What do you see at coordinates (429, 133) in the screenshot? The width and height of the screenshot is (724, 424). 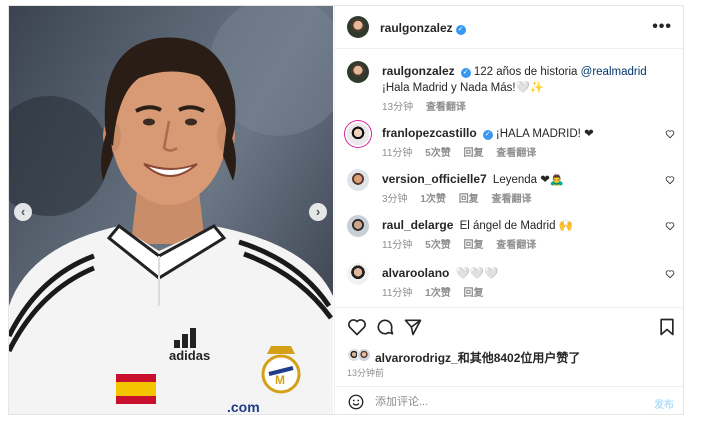 I see `comment-username: franlopezcastillo` at bounding box center [429, 133].